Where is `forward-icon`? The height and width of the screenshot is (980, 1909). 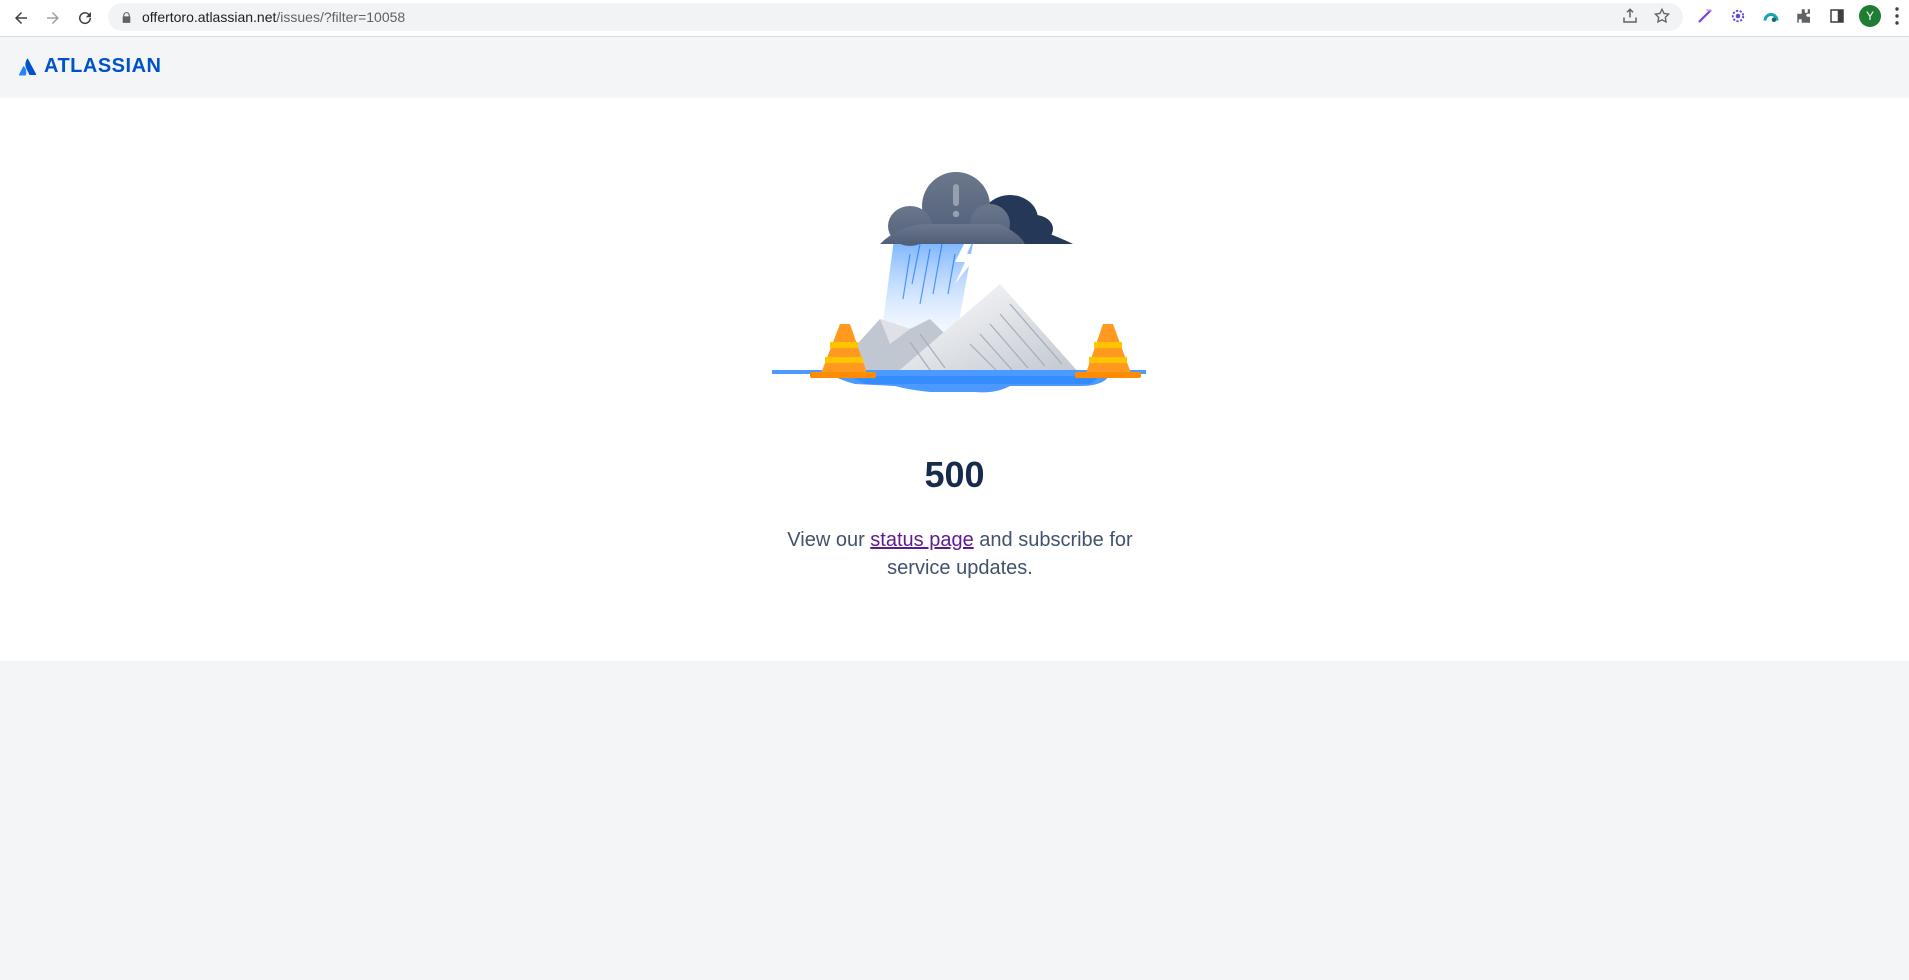 forward-icon is located at coordinates (53, 18).